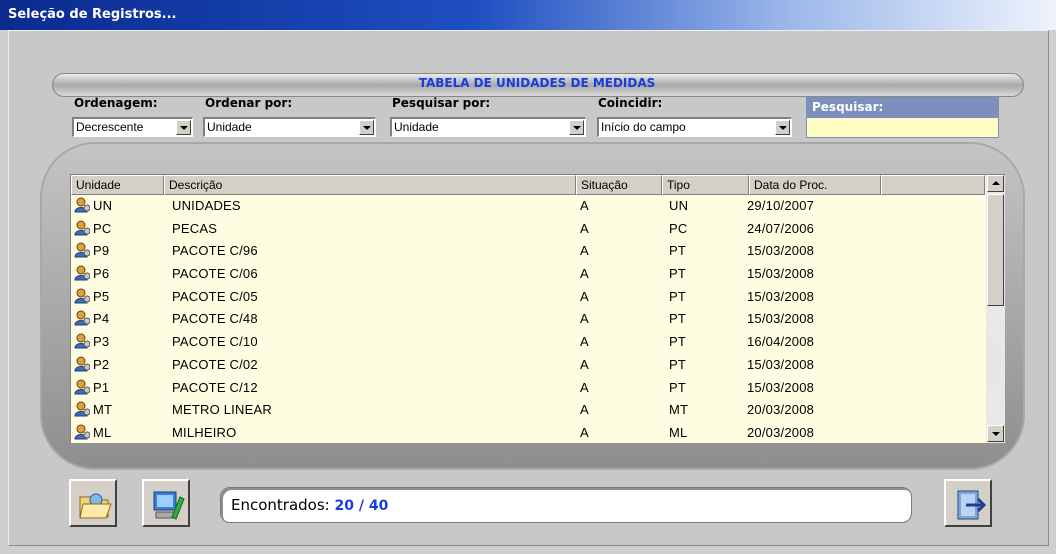  I want to click on cell-unidade: PC, so click(102, 228).